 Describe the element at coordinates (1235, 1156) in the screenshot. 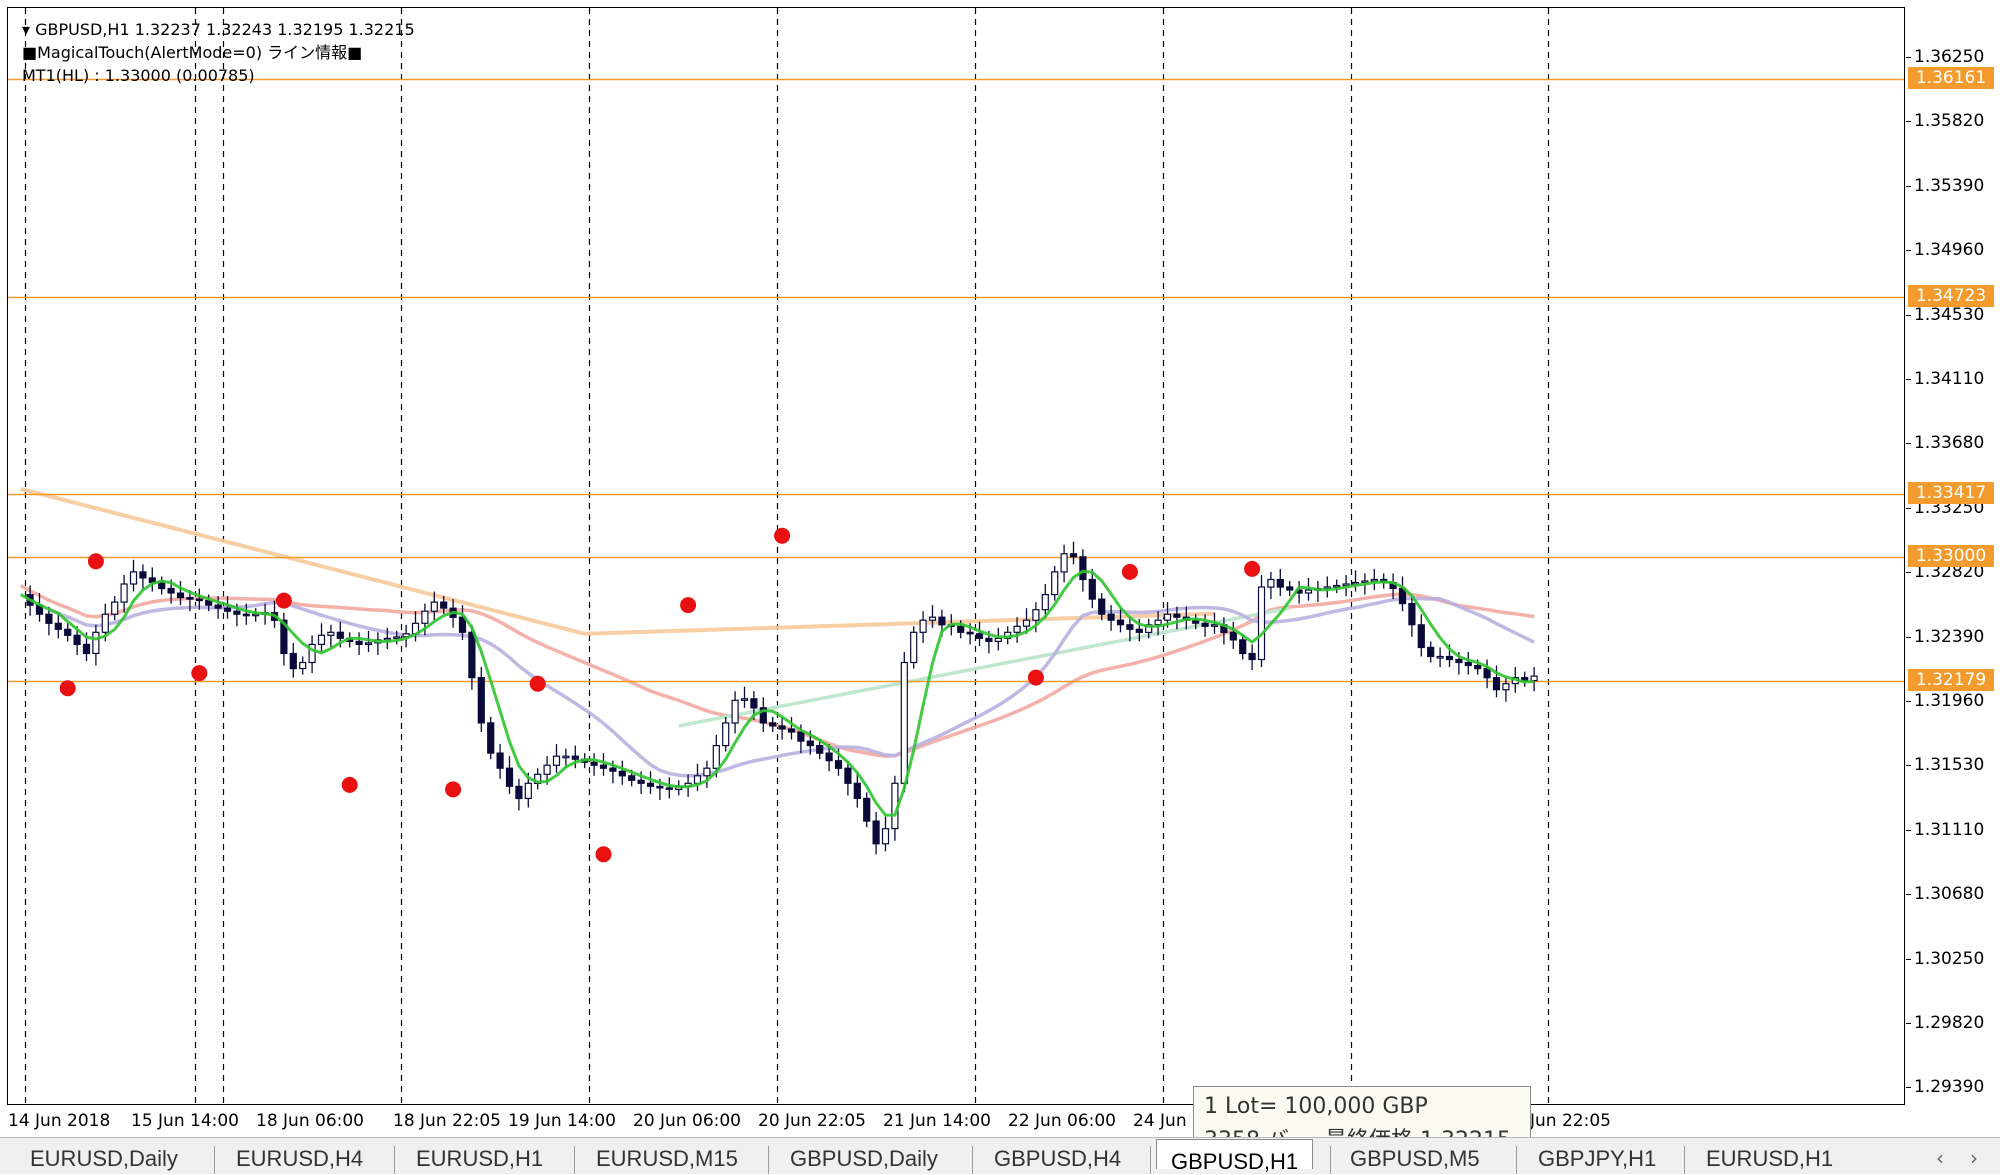

I see `chart-tab-gbpusd-h1: GBPUSD,H1` at that location.